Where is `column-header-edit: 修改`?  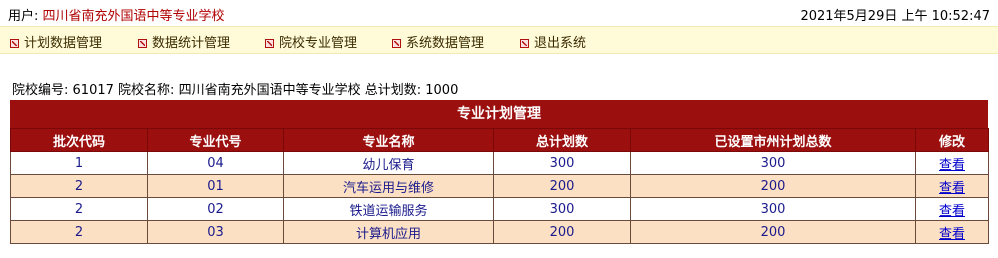 column-header-edit: 修改 is located at coordinates (952, 140).